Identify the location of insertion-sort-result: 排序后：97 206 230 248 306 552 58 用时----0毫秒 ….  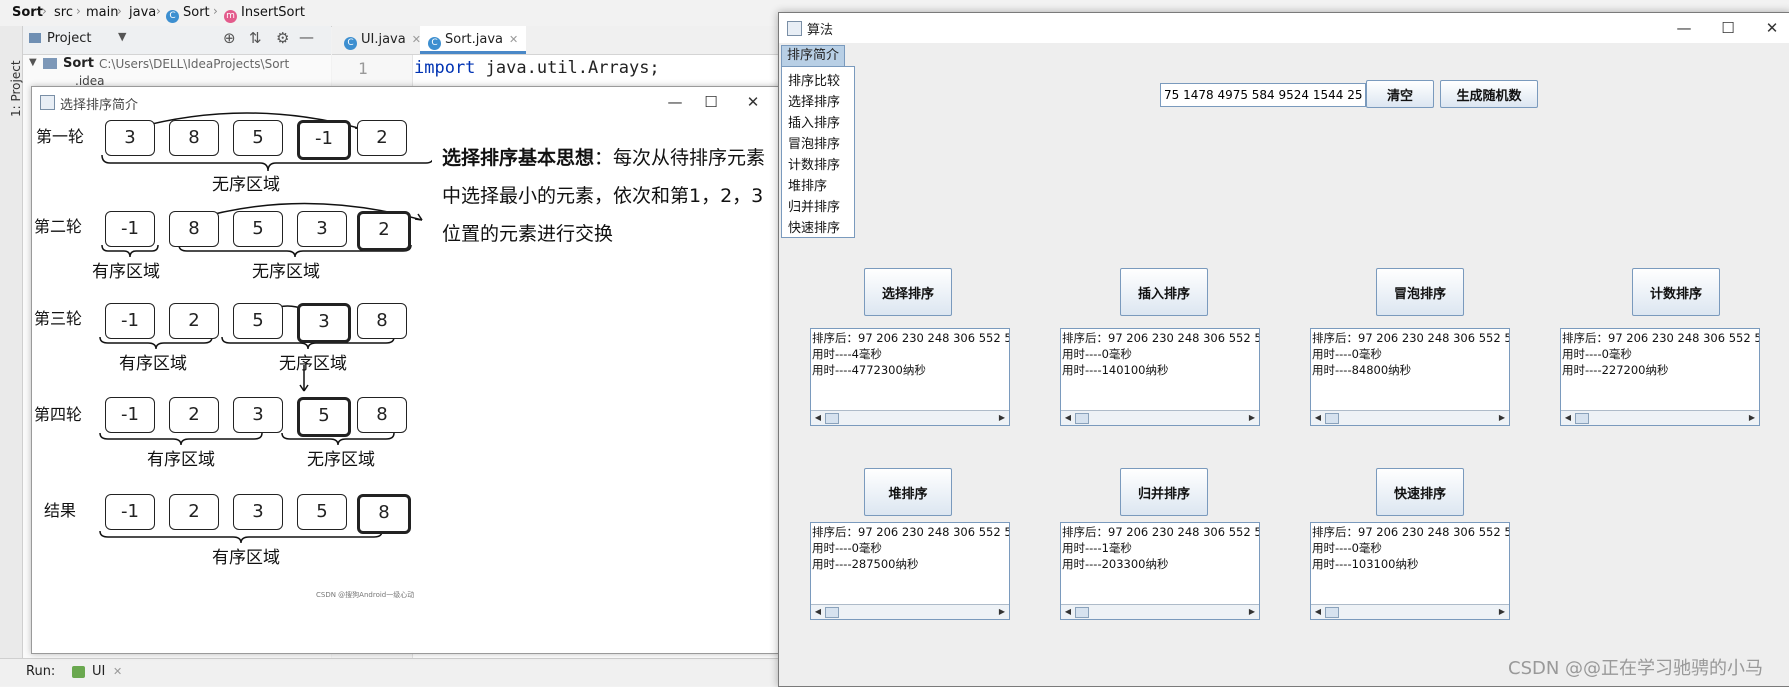
(1160, 377).